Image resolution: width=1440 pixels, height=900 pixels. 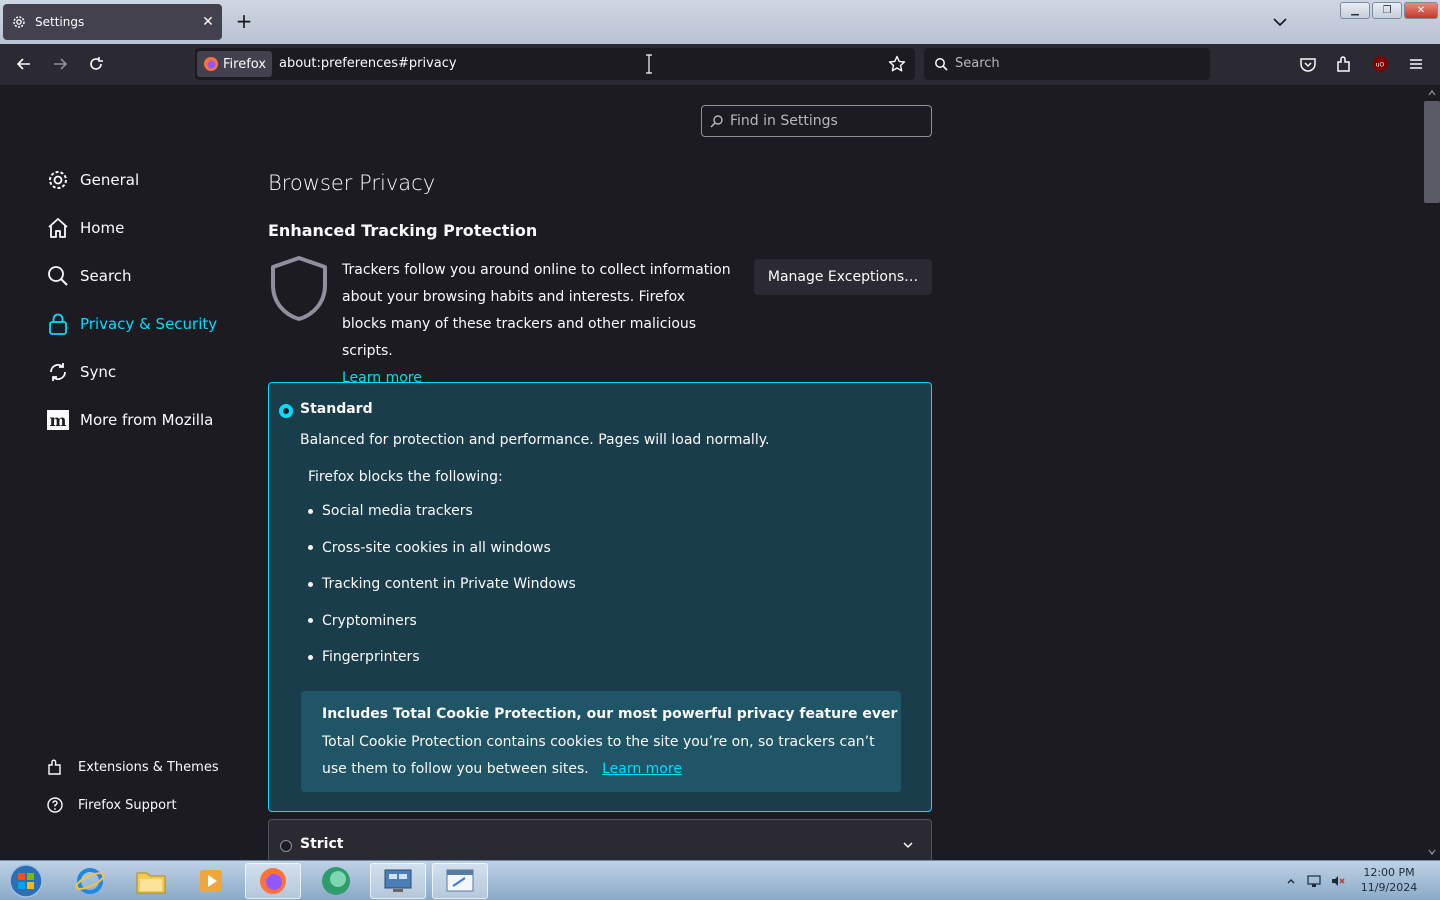 I want to click on scroll-up-icon, so click(x=1432, y=93).